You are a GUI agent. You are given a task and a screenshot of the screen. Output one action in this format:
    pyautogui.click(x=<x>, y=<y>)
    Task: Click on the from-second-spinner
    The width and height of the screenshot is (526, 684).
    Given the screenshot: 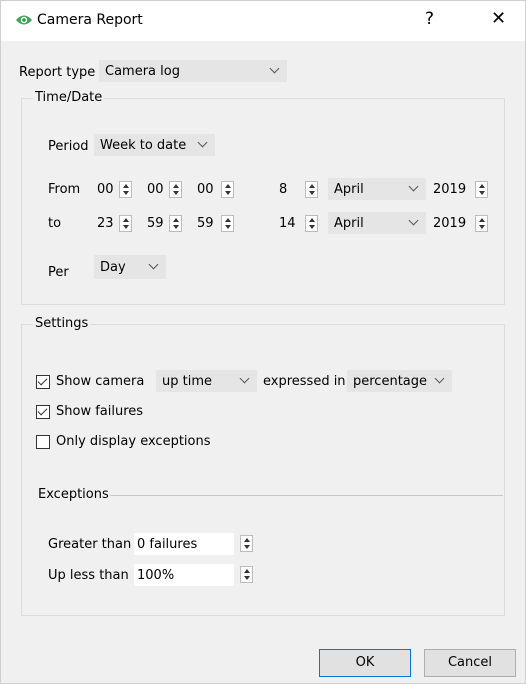 What is the action you would take?
    pyautogui.click(x=227, y=189)
    